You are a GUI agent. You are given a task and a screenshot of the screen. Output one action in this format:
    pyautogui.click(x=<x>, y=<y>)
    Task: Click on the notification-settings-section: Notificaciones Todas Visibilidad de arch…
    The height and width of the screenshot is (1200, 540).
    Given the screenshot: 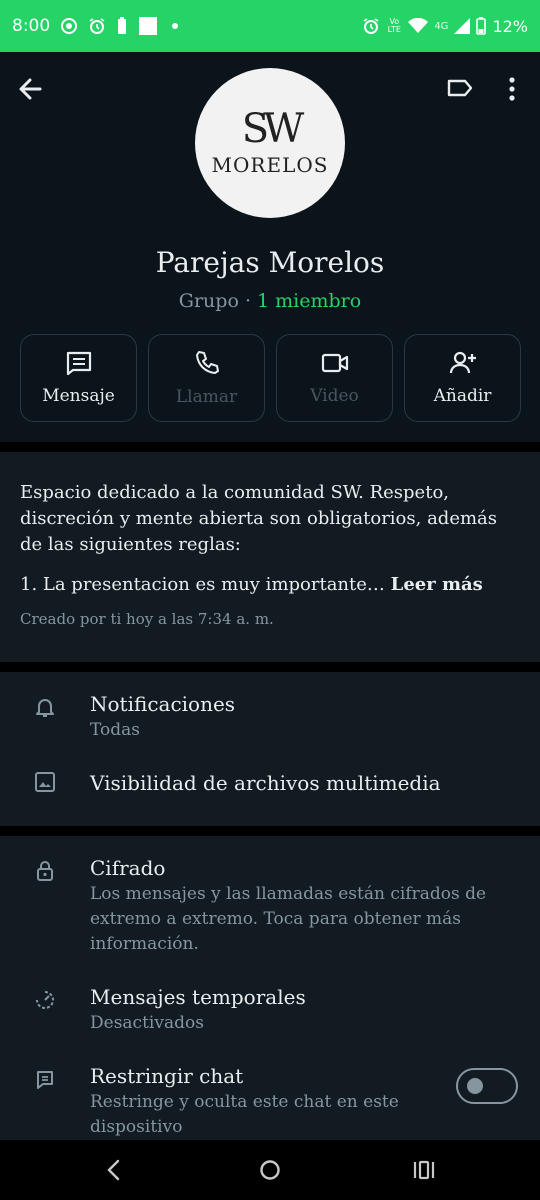 What is the action you would take?
    pyautogui.click(x=270, y=749)
    